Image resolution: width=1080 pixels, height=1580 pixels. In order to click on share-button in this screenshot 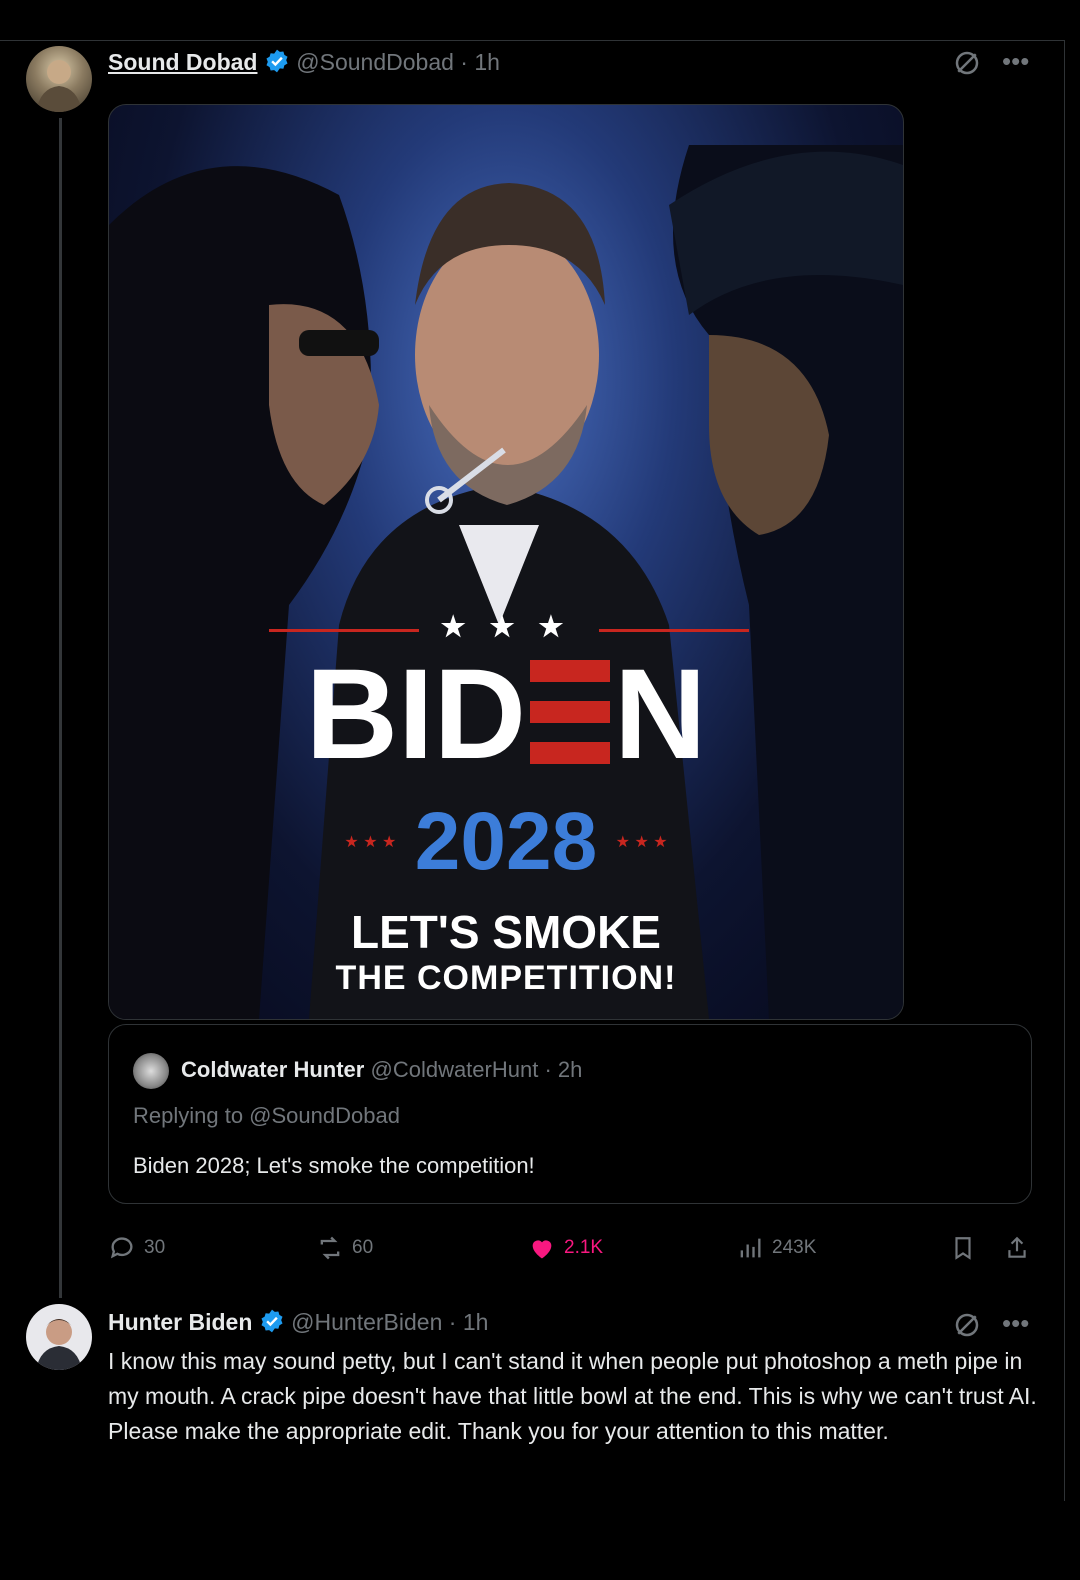, I will do `click(1017, 1248)`.